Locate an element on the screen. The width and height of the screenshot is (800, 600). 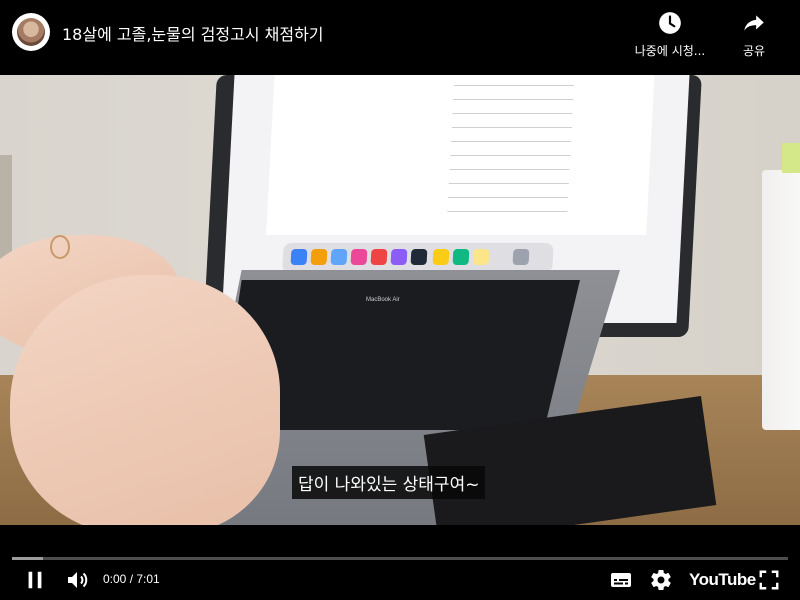
laptop-brand: MacBook Air is located at coordinates (383, 300).